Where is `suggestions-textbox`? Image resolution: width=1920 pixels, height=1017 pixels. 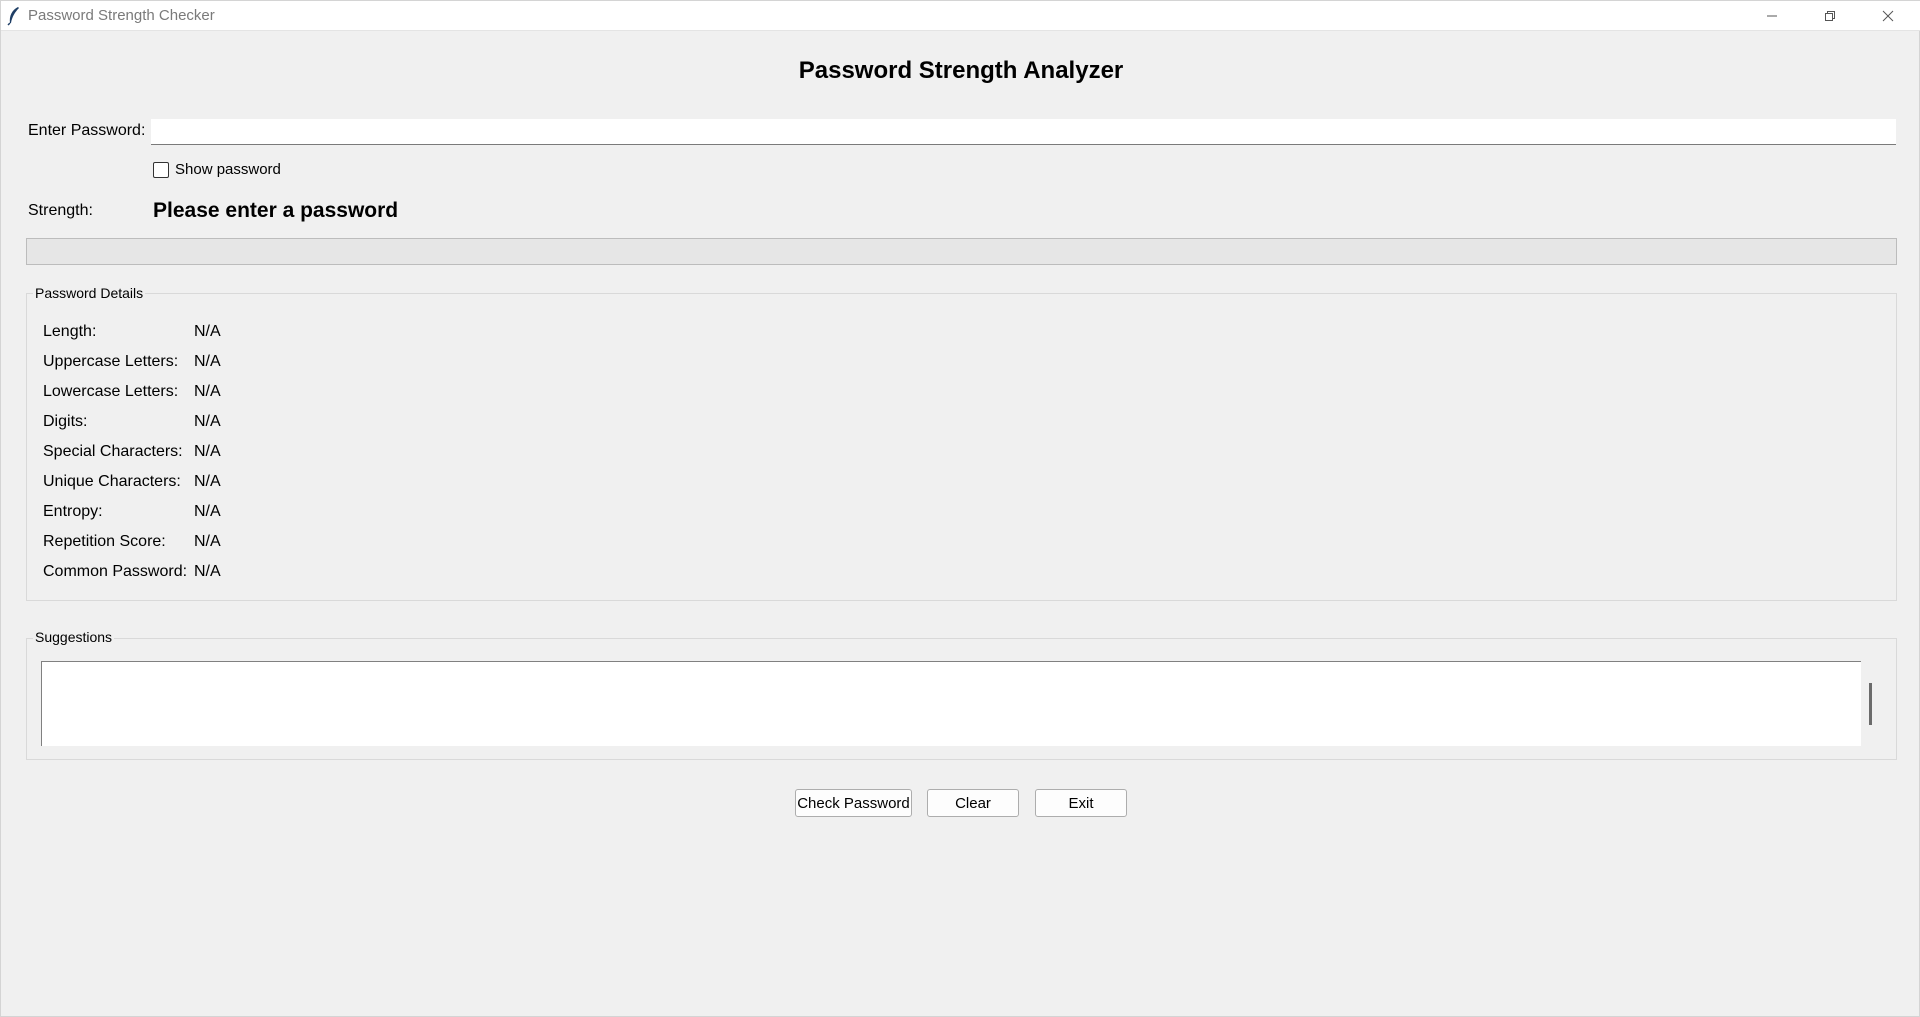
suggestions-textbox is located at coordinates (951, 703).